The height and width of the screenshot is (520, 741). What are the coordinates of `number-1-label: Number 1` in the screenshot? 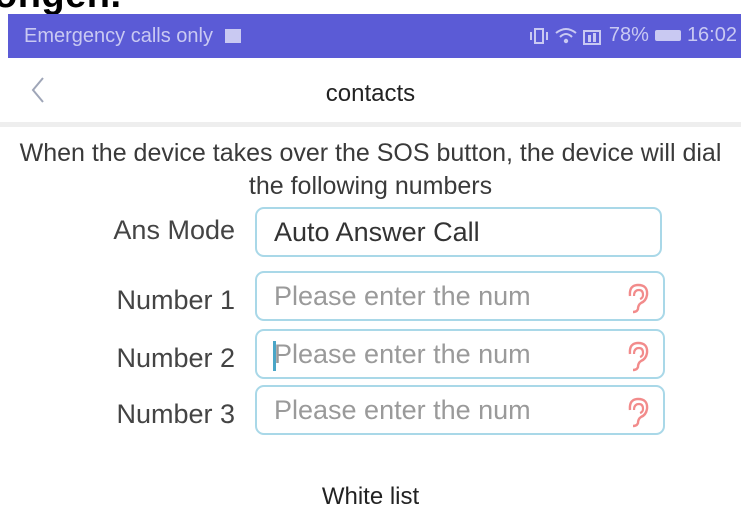 It's located at (175, 300).